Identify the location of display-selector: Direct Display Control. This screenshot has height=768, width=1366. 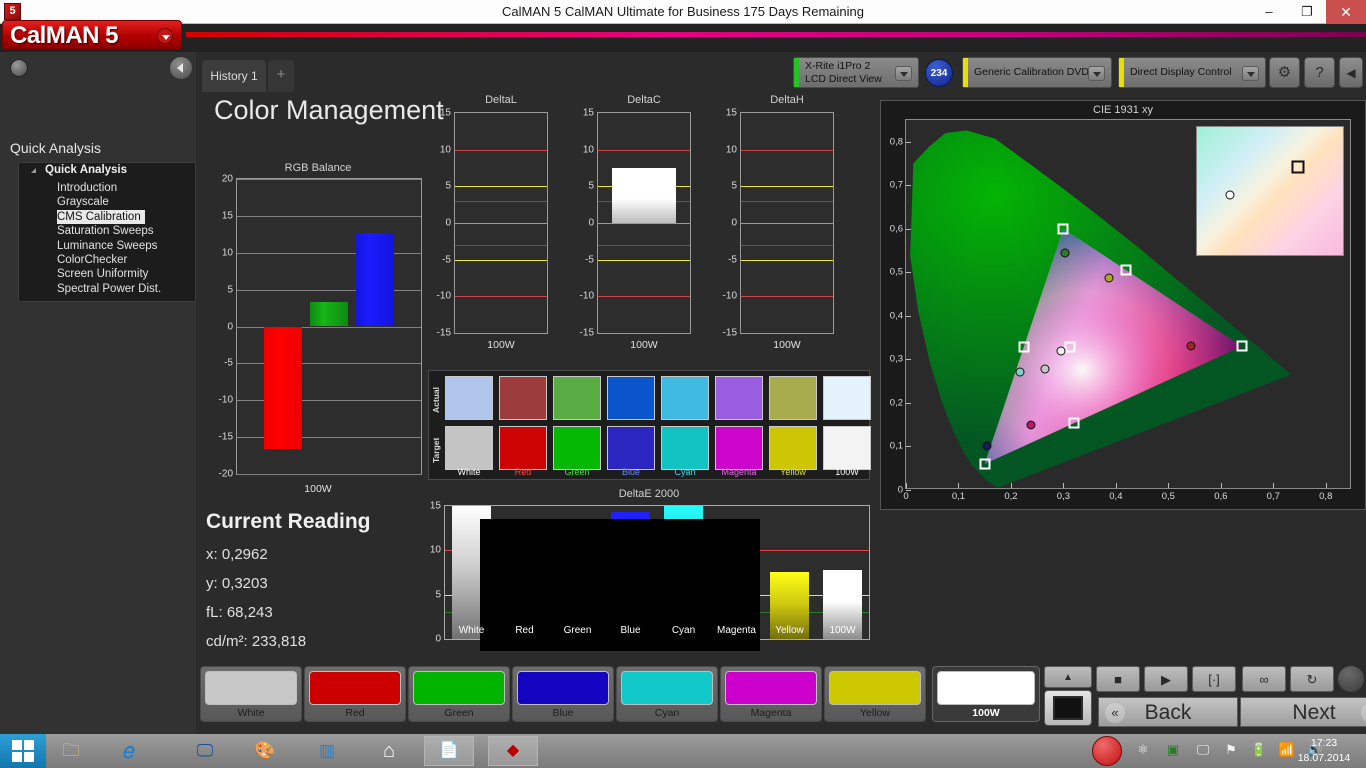
(1192, 72).